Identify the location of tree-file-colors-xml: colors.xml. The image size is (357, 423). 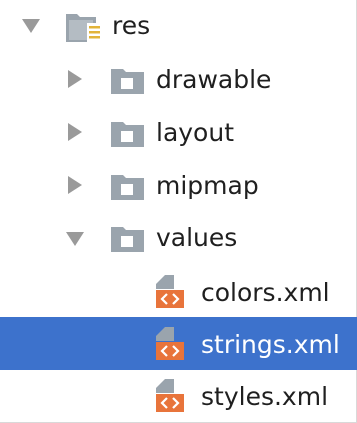
(178, 291).